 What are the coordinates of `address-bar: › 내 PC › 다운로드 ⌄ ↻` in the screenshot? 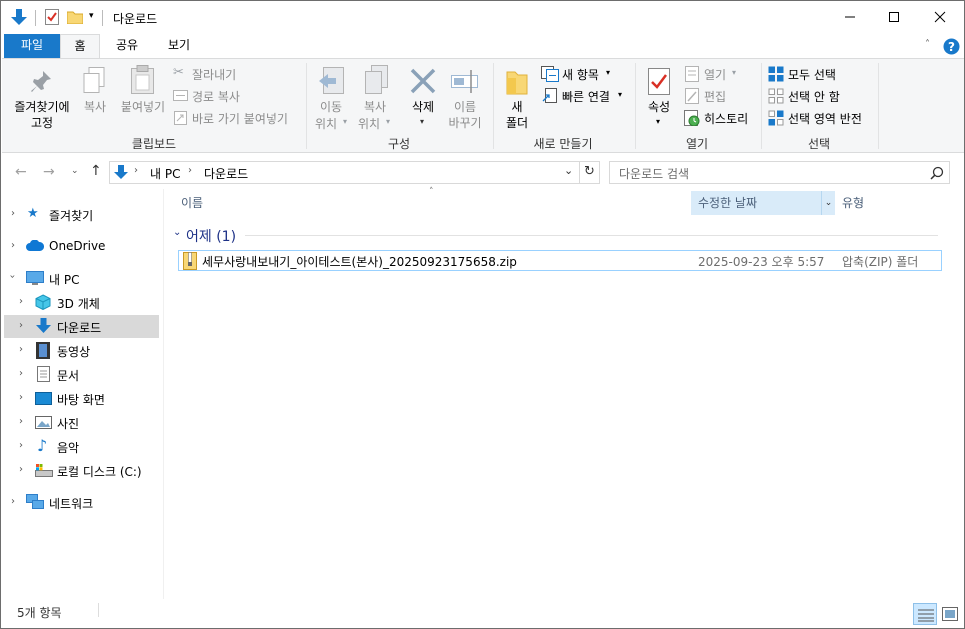 It's located at (354, 172).